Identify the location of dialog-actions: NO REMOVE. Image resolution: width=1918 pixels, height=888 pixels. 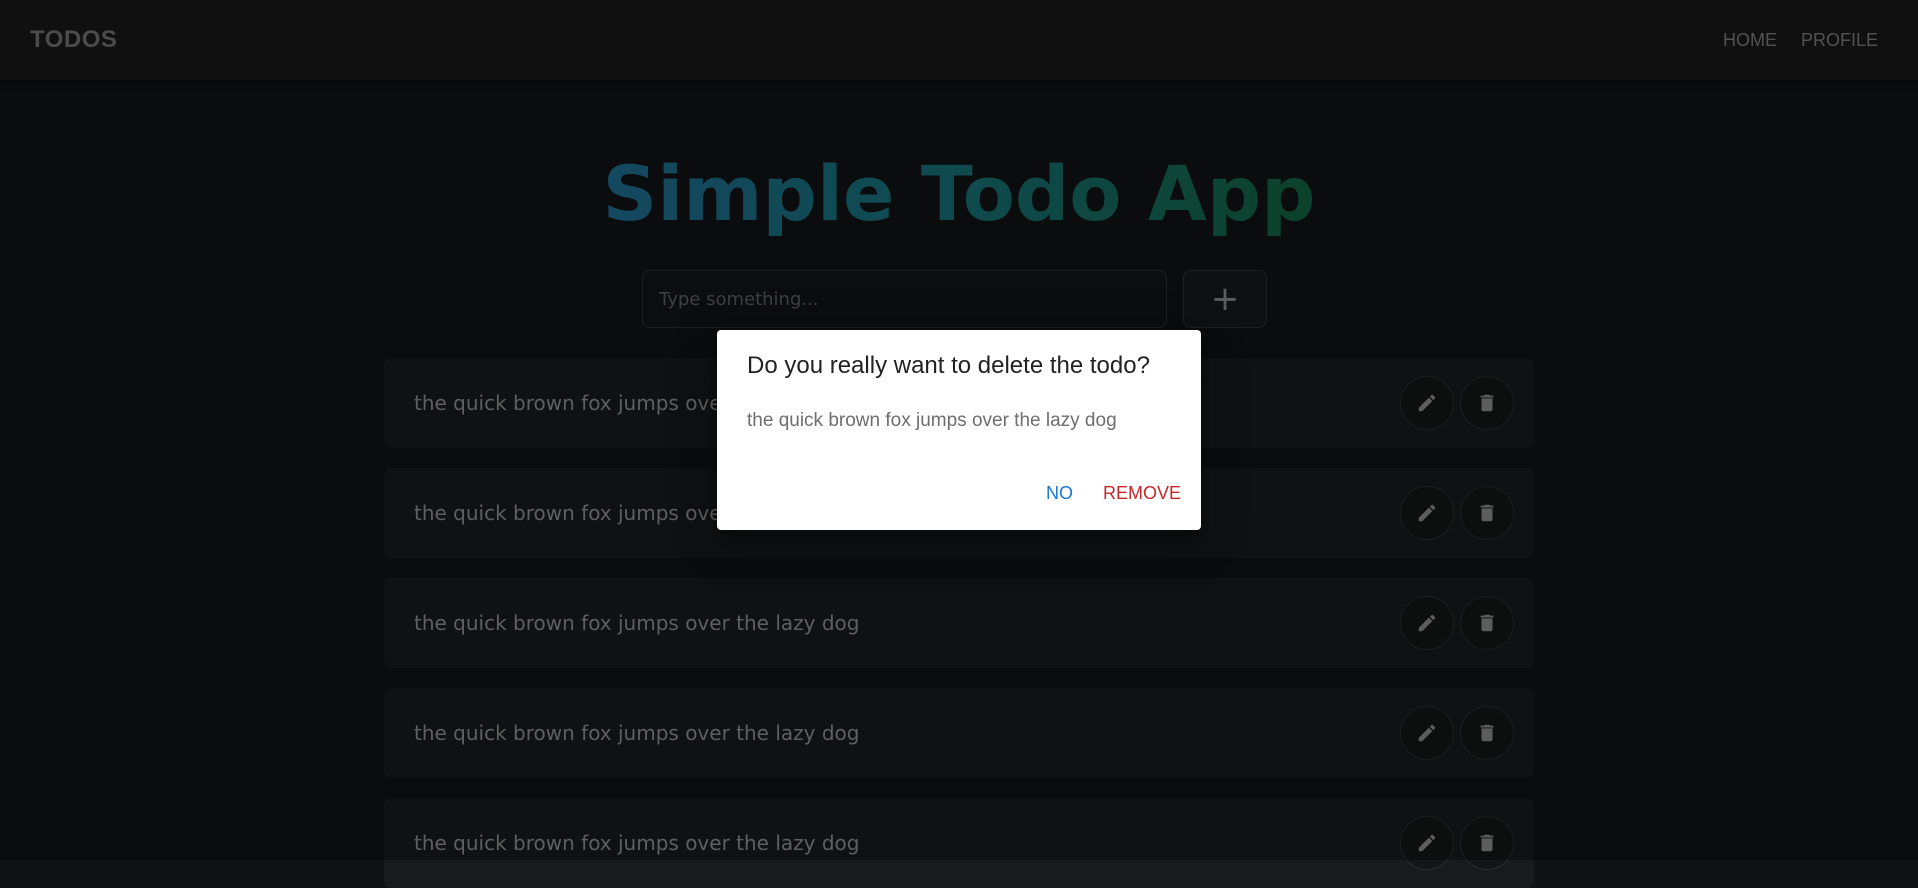
(1113, 493).